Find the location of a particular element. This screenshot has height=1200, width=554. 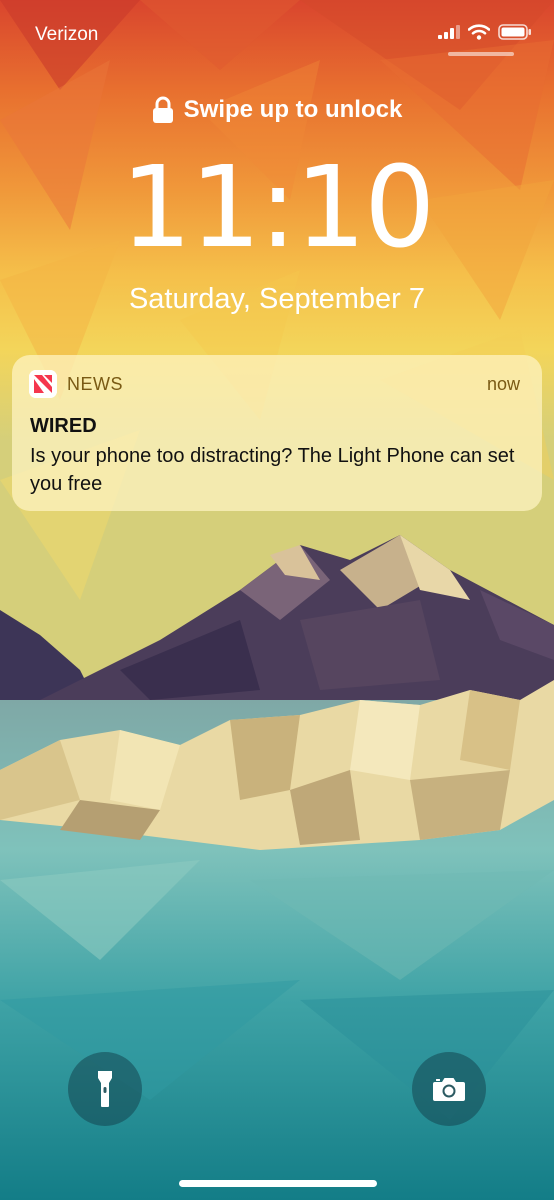

flashlight-button is located at coordinates (105, 1089).